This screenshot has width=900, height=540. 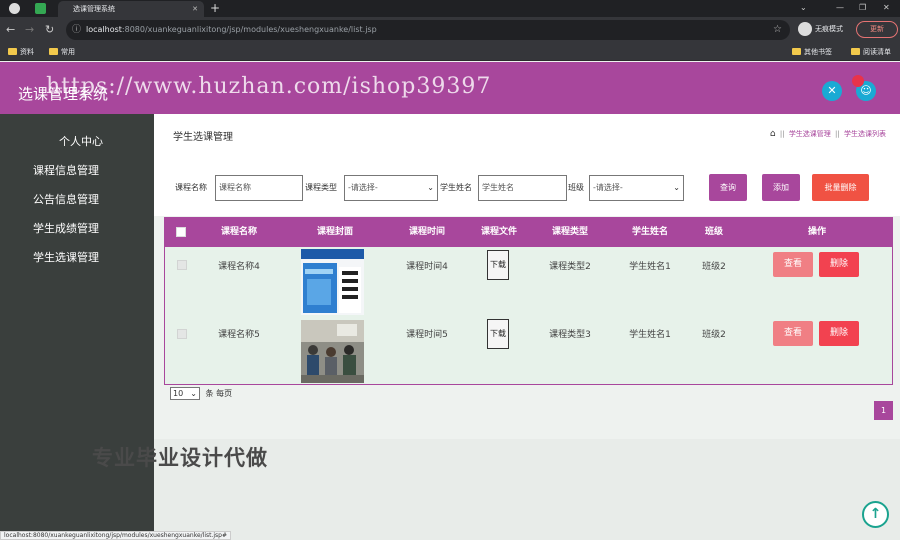 What do you see at coordinates (94, 9) in the screenshot?
I see `tab-title: 选课管理系统` at bounding box center [94, 9].